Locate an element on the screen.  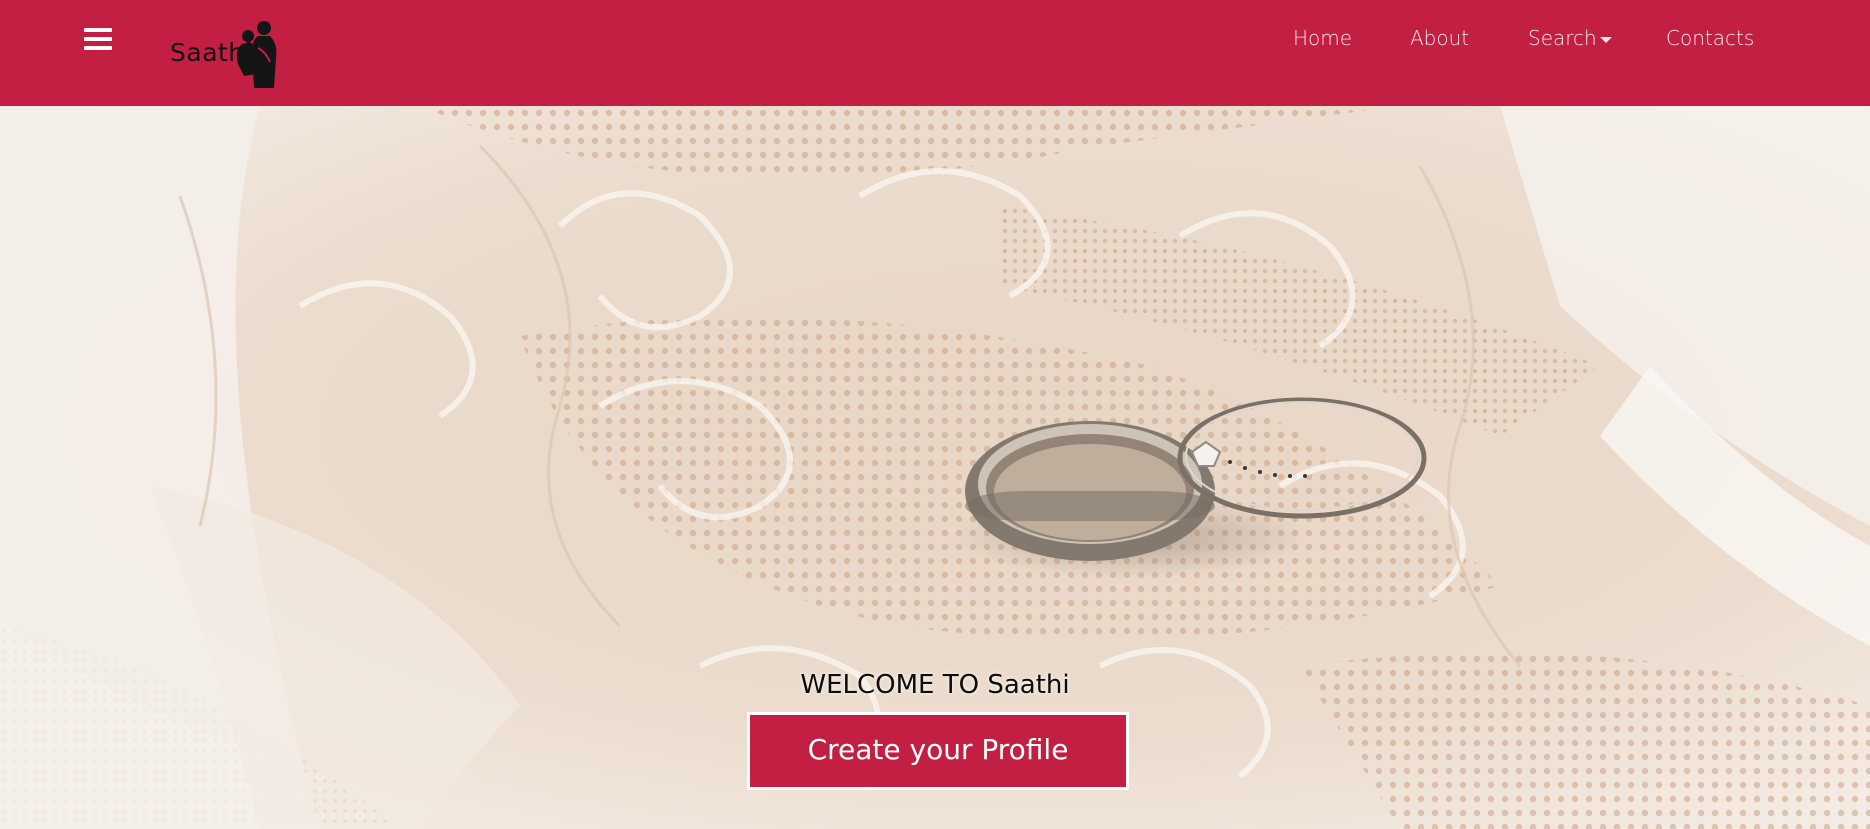
nav-search-label: Search is located at coordinates (1562, 38).